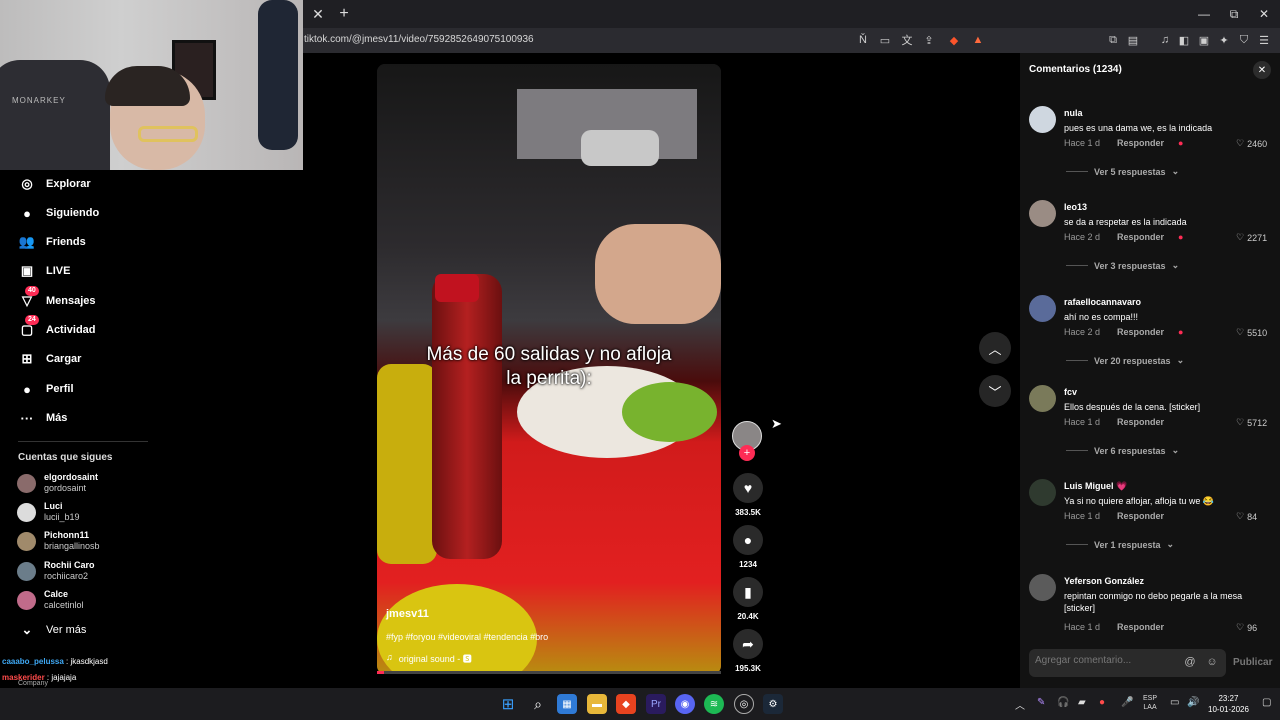  Describe the element at coordinates (1251, 143) in the screenshot. I see `comment-like-button: ♡ 2460` at that location.